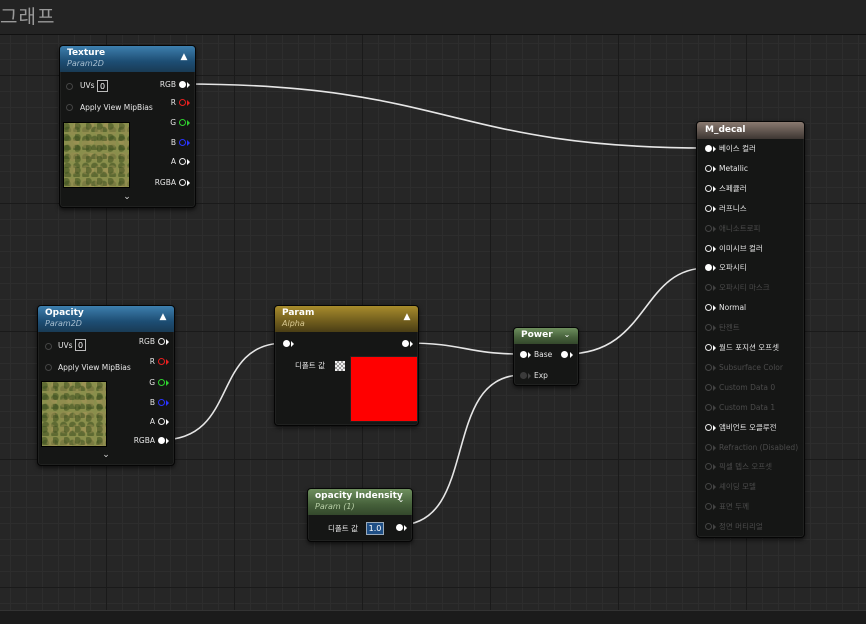 Image resolution: width=866 pixels, height=624 pixels. I want to click on material-pin-label: Subsurface Color, so click(751, 367).